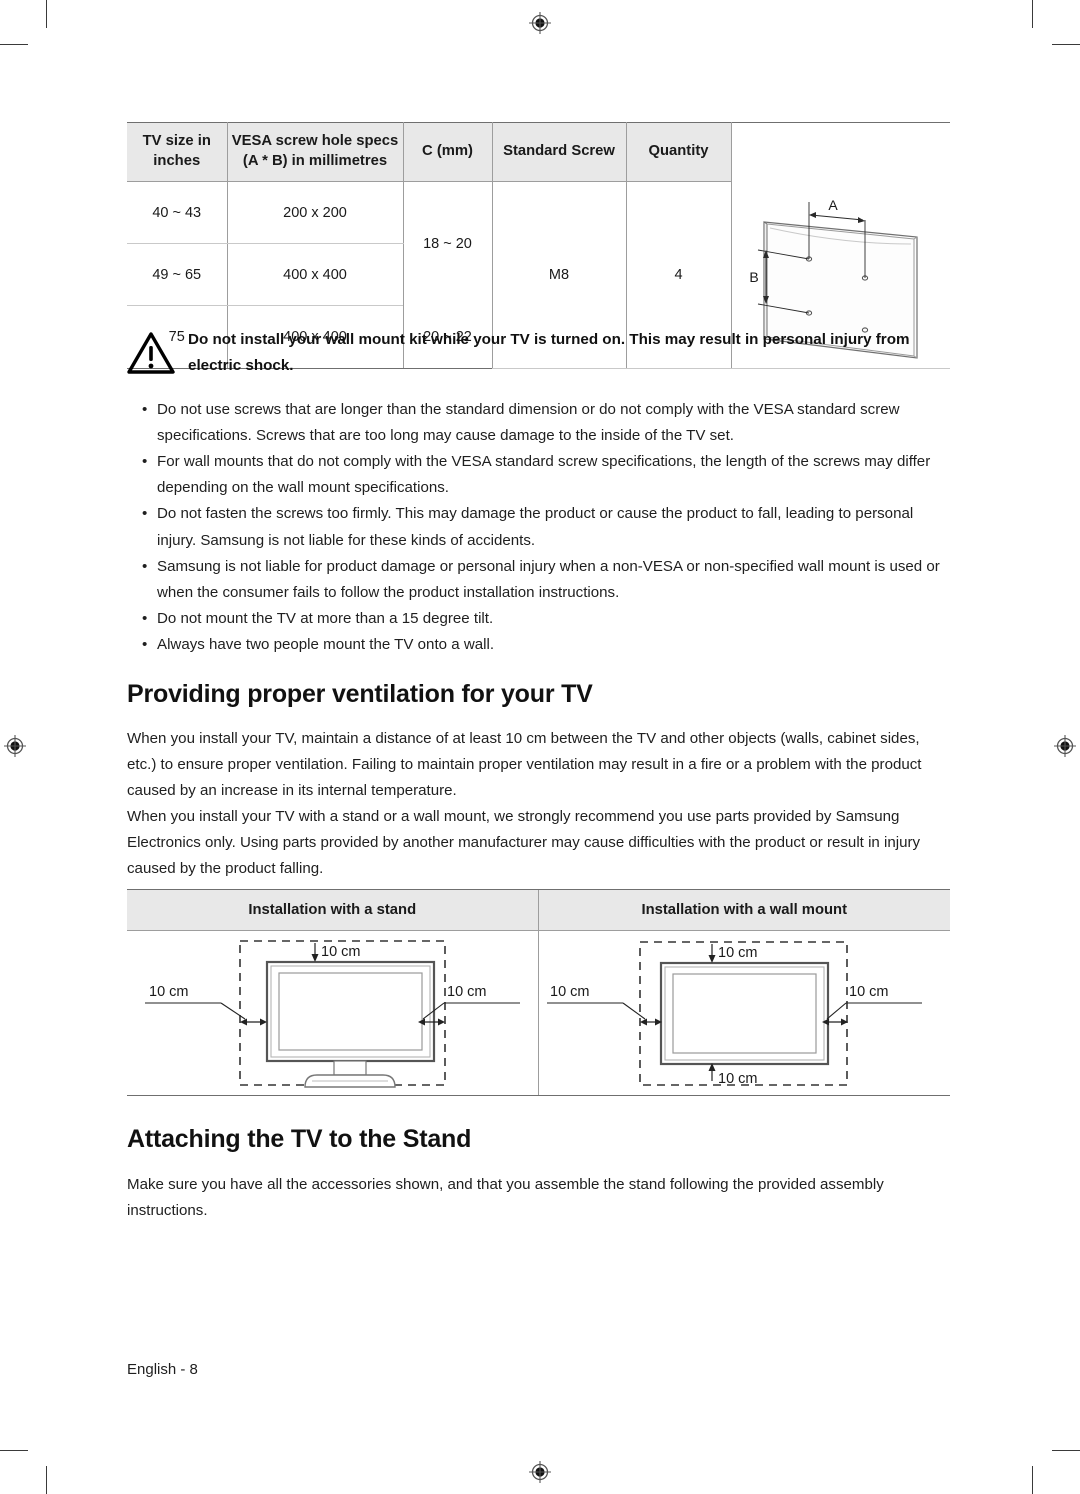  Describe the element at coordinates (332, 910) in the screenshot. I see `col-header-installation-stand: Installation with a stand` at that location.